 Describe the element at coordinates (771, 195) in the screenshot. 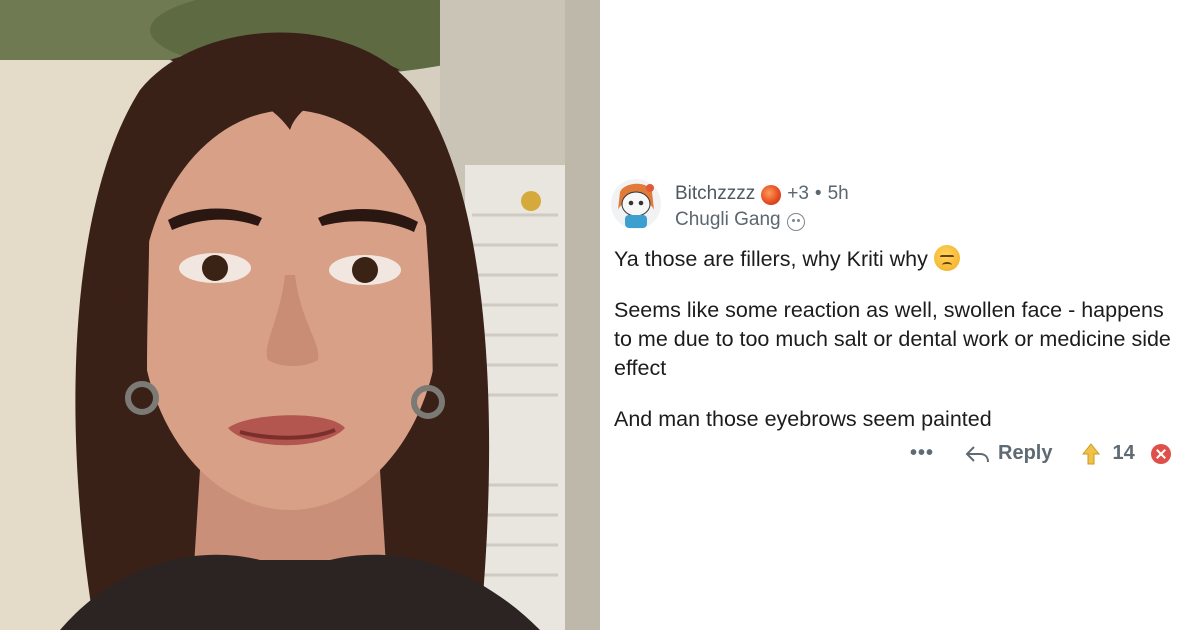

I see `award-icon` at that location.